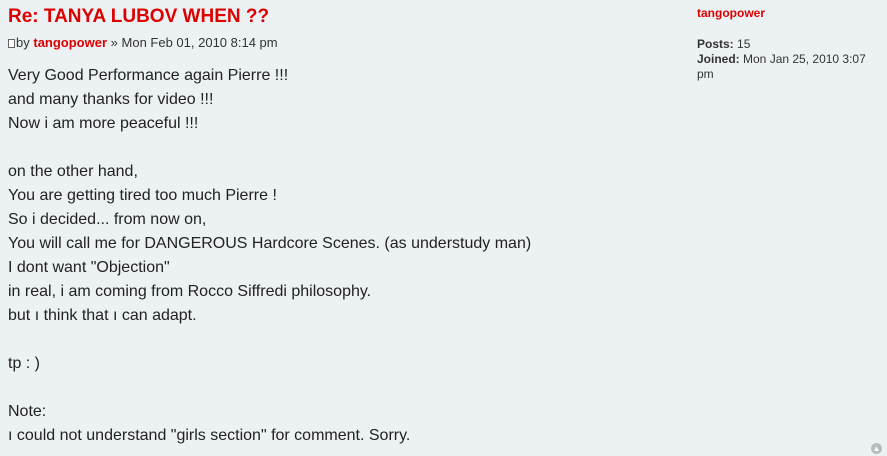 The width and height of the screenshot is (887, 456). I want to click on post-body-line: Very Good Performance again Pierre !!!, so click(148, 75).